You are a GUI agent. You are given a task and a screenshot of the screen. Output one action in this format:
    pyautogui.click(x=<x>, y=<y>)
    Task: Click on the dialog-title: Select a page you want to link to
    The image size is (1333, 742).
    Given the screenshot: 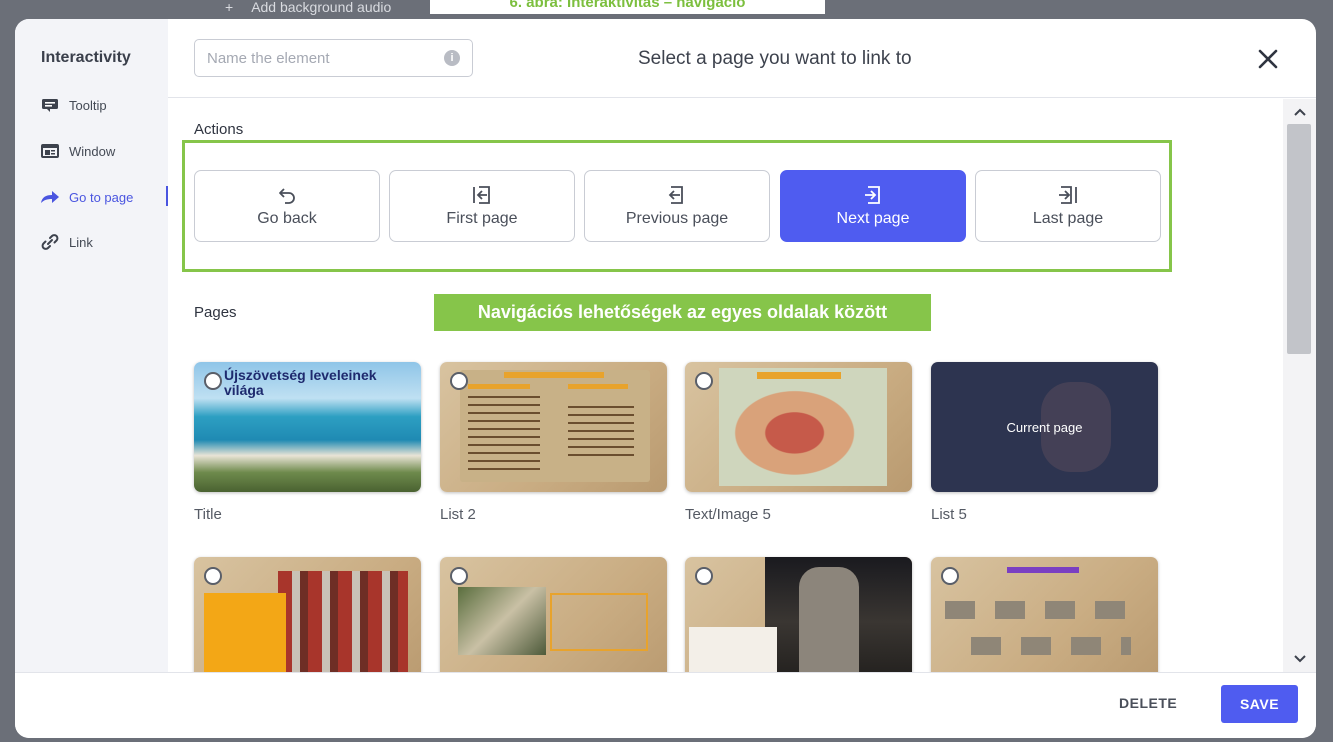 What is the action you would take?
    pyautogui.click(x=775, y=58)
    